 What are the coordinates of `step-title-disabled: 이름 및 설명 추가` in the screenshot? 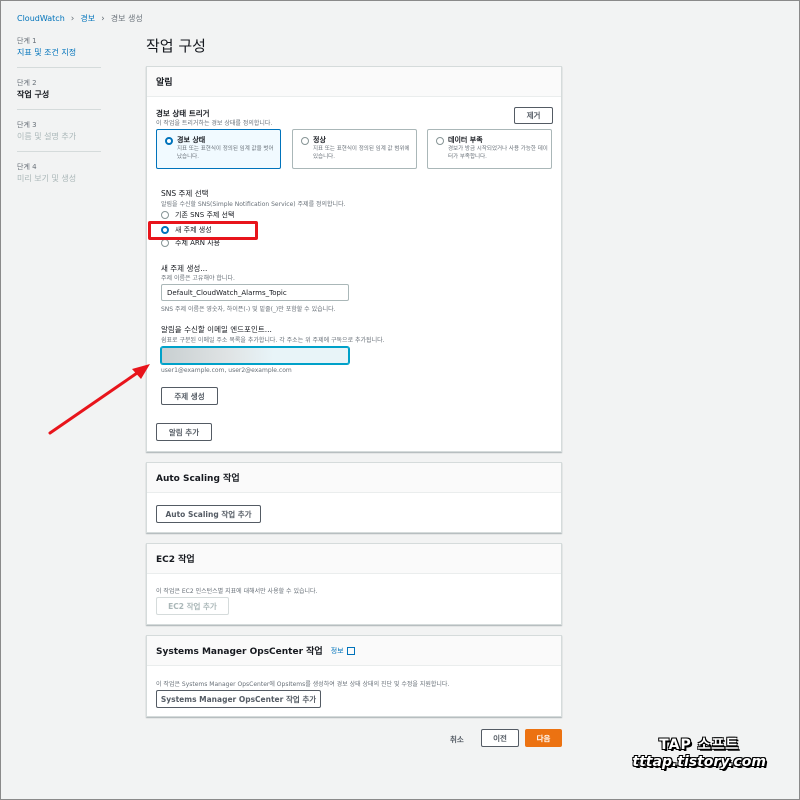 It's located at (47, 136).